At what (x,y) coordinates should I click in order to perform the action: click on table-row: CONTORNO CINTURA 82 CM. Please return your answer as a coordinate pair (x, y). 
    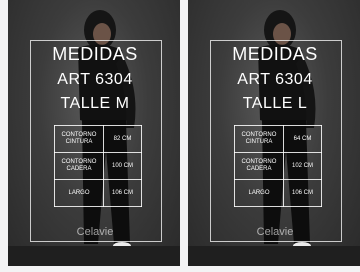
    Looking at the image, I should click on (98, 139).